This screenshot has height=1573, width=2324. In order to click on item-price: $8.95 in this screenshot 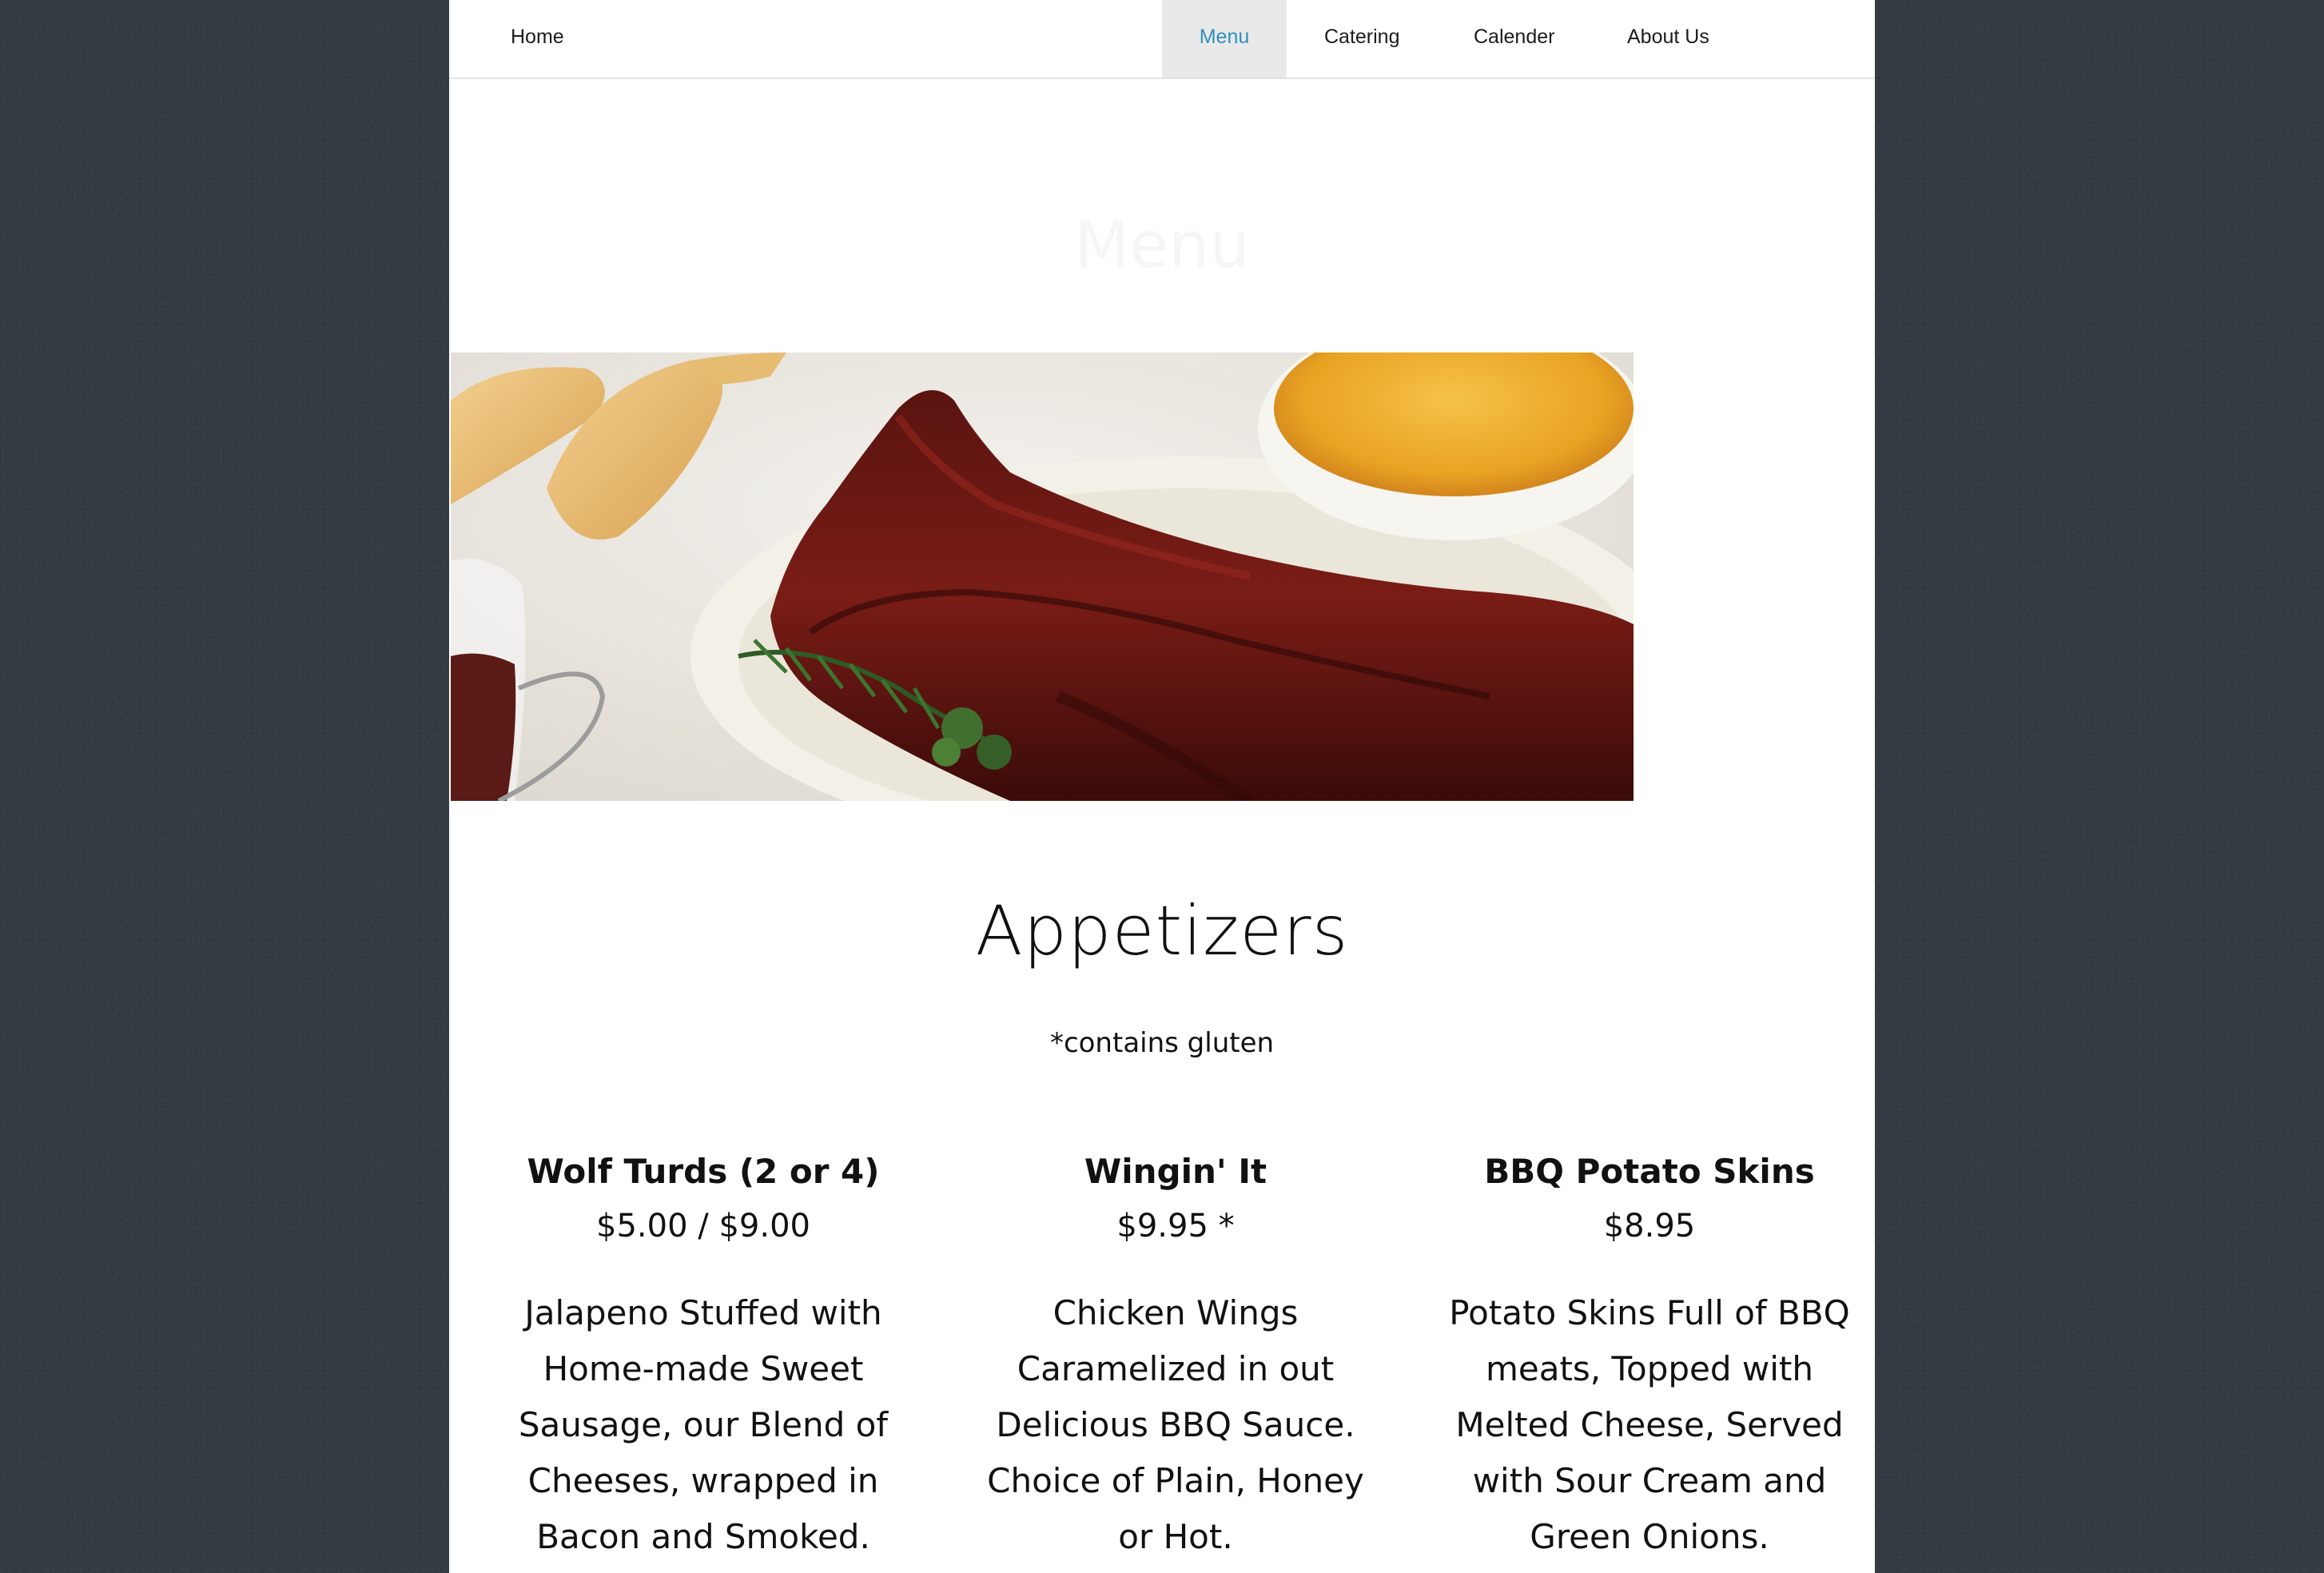, I will do `click(1649, 1226)`.